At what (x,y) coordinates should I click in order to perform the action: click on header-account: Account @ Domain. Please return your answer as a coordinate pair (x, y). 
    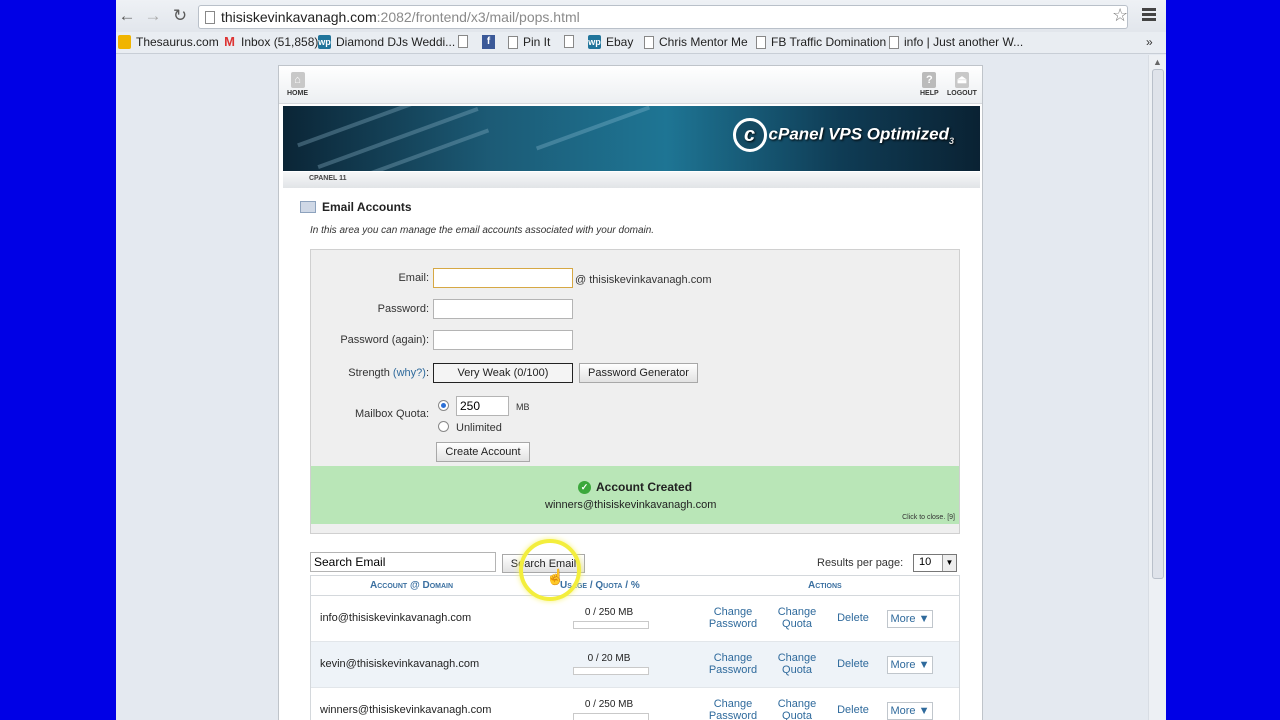
    Looking at the image, I should click on (411, 585).